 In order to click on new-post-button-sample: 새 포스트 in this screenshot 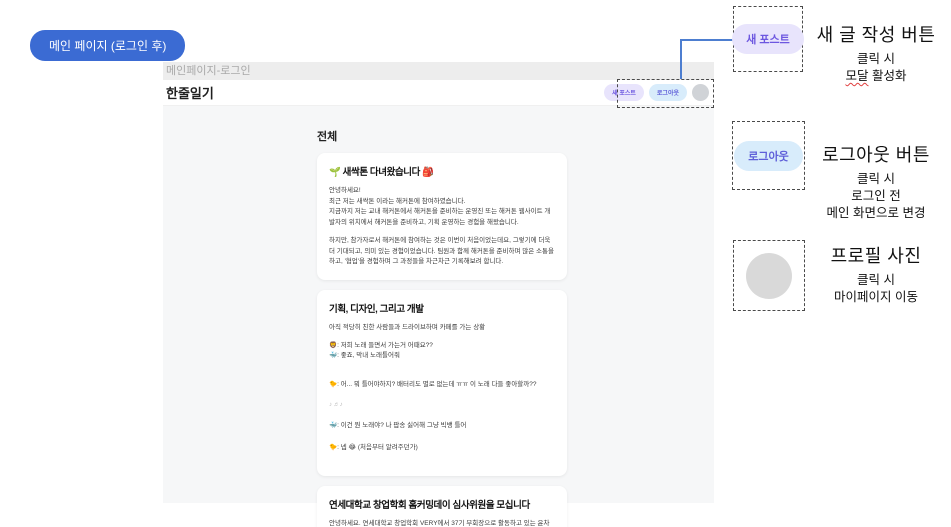, I will do `click(768, 39)`.